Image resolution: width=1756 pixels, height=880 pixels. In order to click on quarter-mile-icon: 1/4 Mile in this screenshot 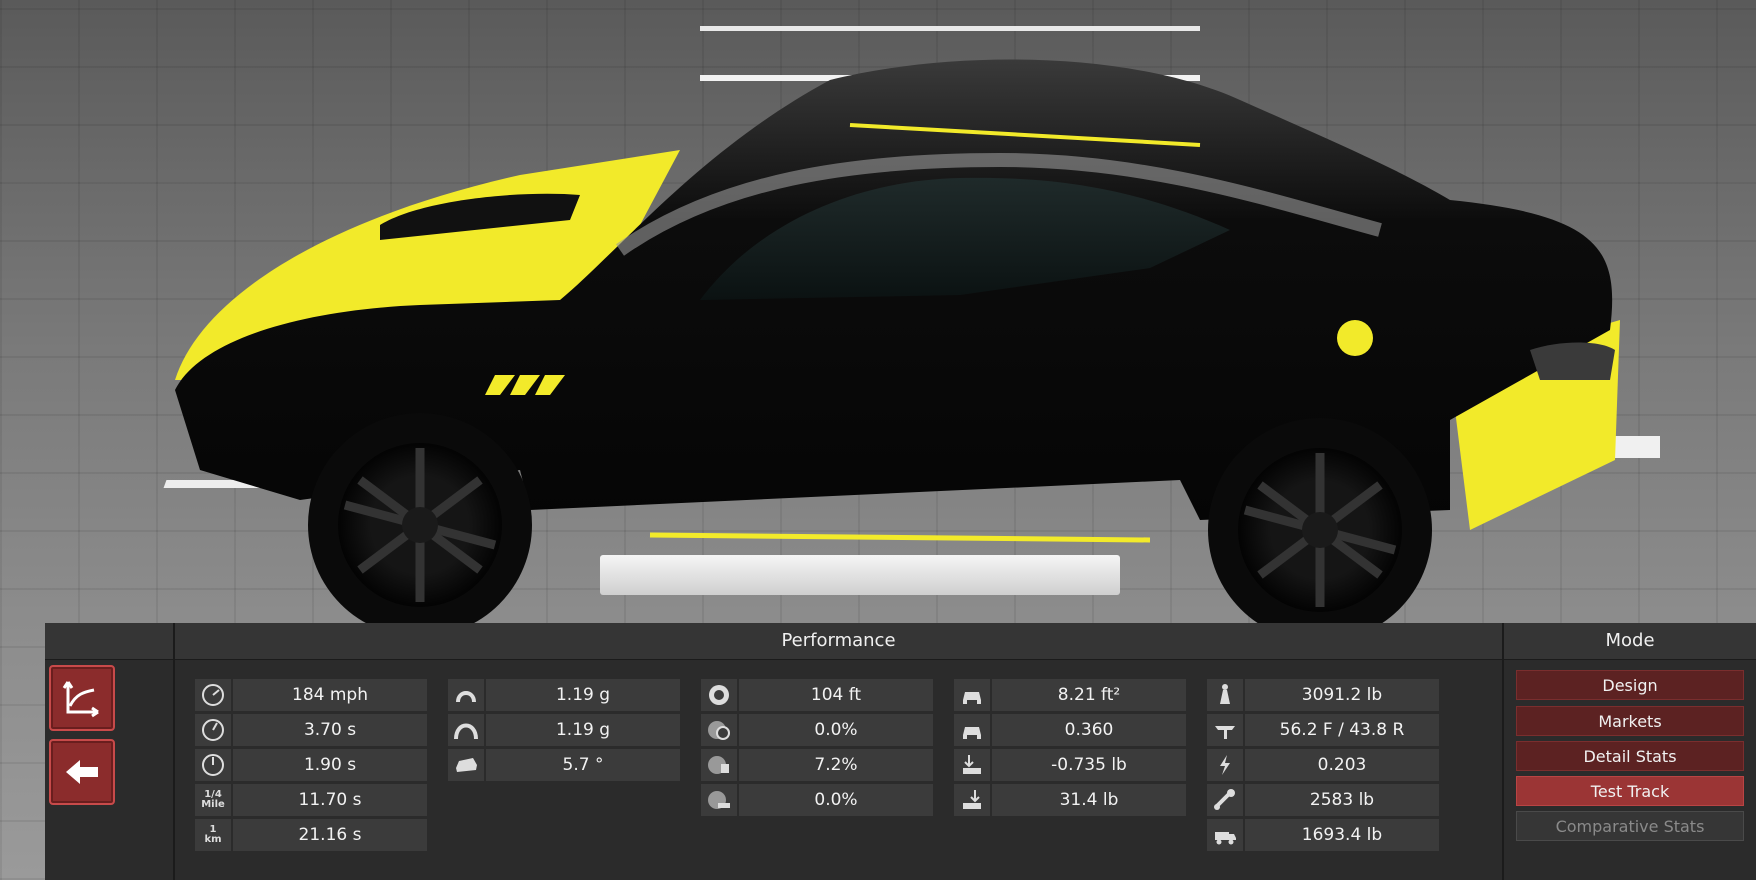, I will do `click(213, 800)`.